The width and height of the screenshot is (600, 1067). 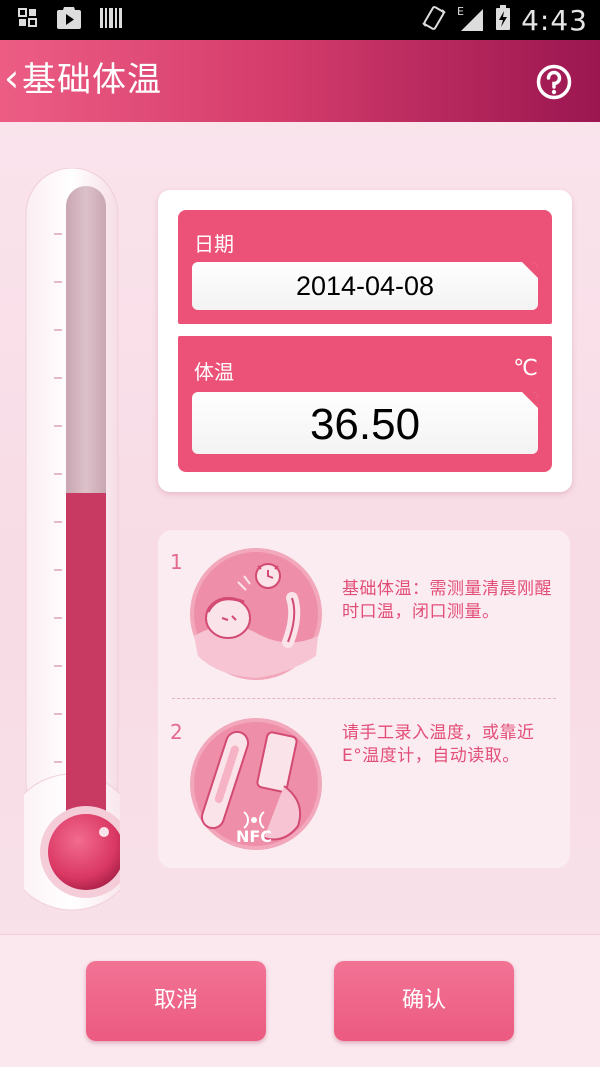 What do you see at coordinates (92, 80) in the screenshot?
I see `page-title: 基础体温` at bounding box center [92, 80].